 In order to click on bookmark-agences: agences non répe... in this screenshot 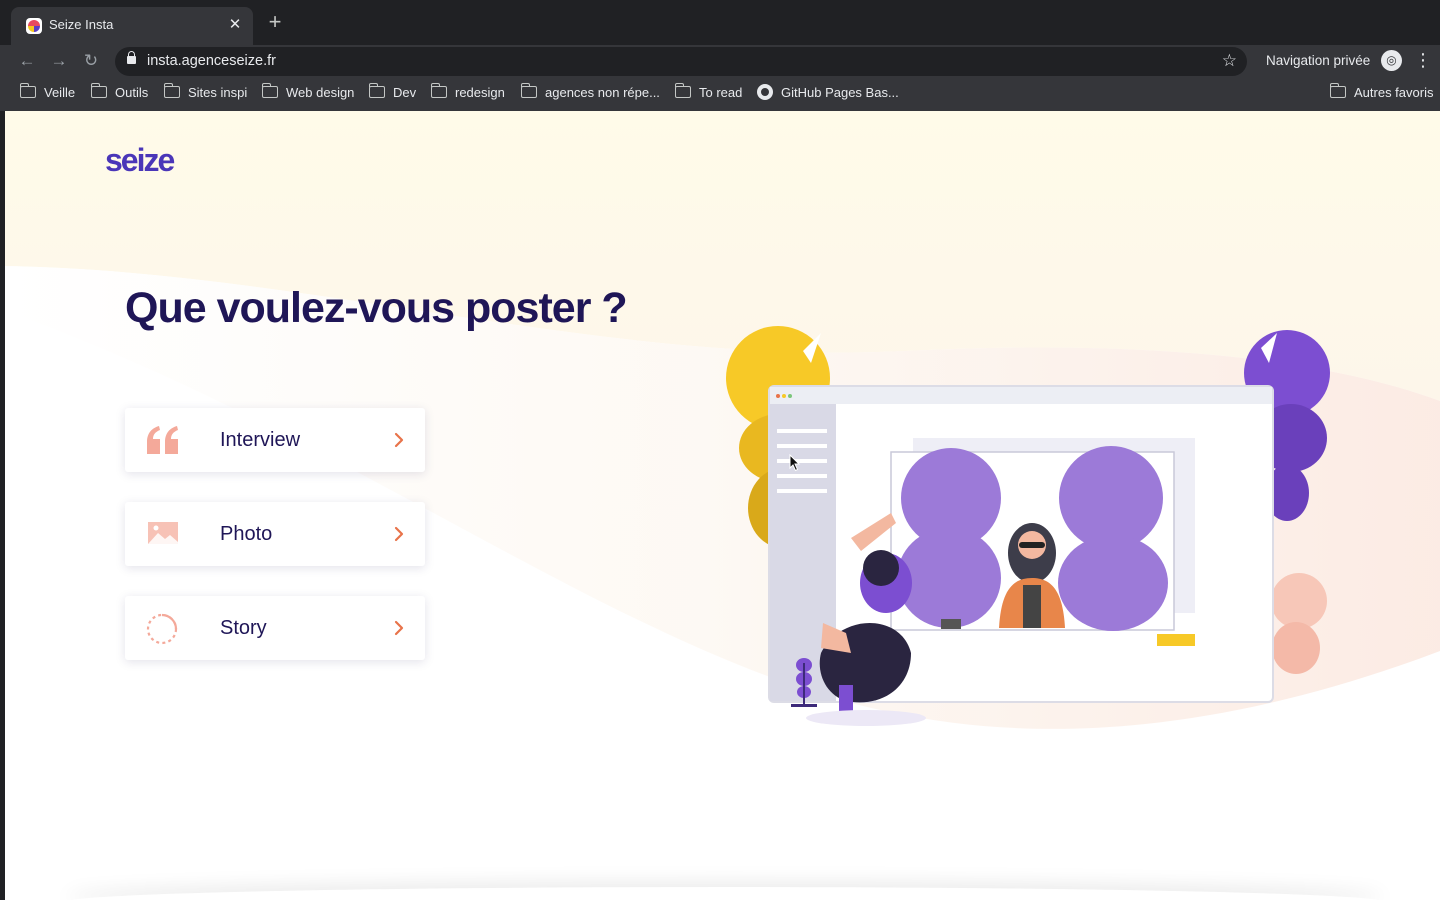, I will do `click(590, 93)`.